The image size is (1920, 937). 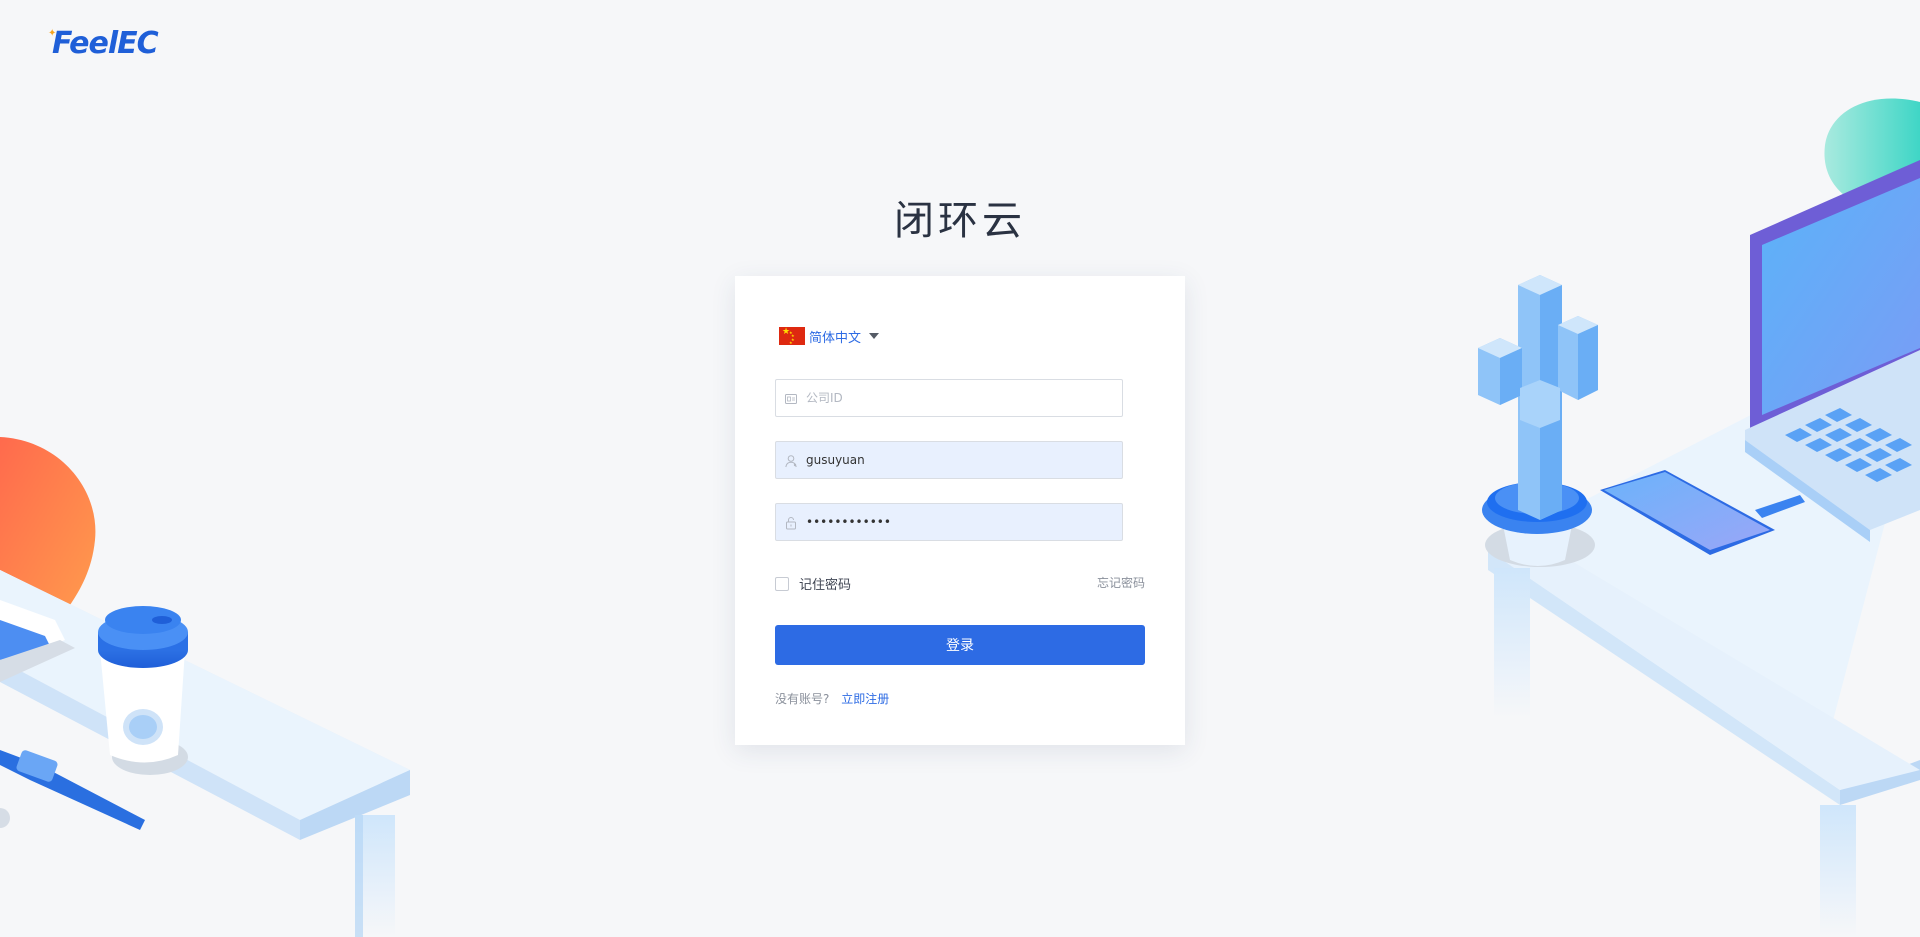 I want to click on remember-password-checkbox: 记住密码, so click(x=813, y=583).